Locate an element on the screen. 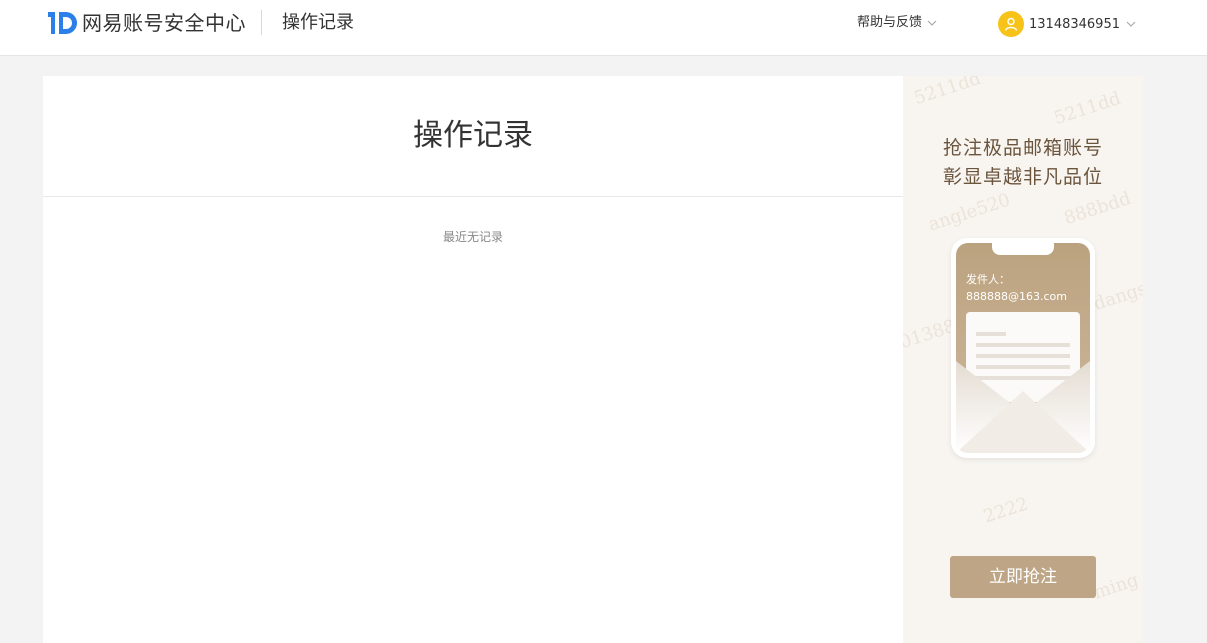 Image resolution: width=1207 pixels, height=643 pixels. phone-illustration: 发件人： 888888@163.com is located at coordinates (1023, 348).